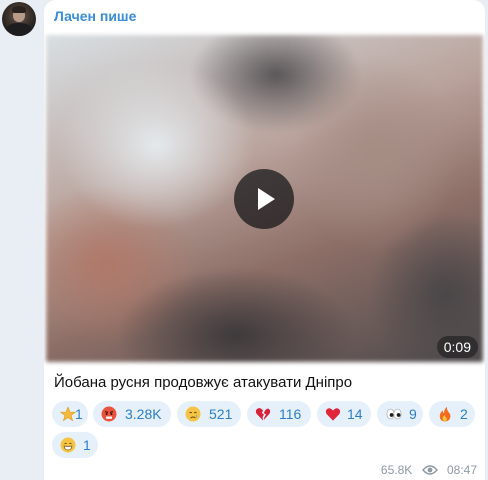 The width and height of the screenshot is (488, 480). What do you see at coordinates (396, 469) in the screenshot?
I see `view-count: 65.8K` at bounding box center [396, 469].